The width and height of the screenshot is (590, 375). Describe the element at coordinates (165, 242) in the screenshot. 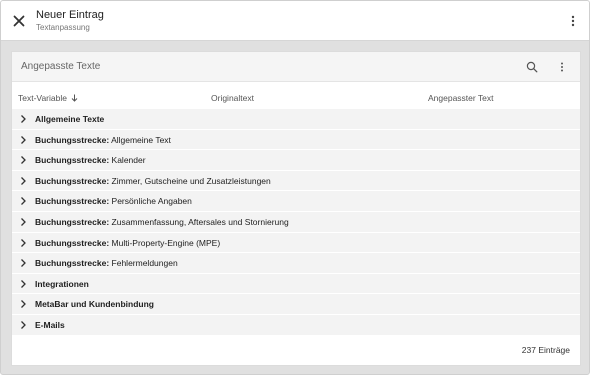

I see `row-label-rest: Multi-Property-Engine (MPE)` at that location.